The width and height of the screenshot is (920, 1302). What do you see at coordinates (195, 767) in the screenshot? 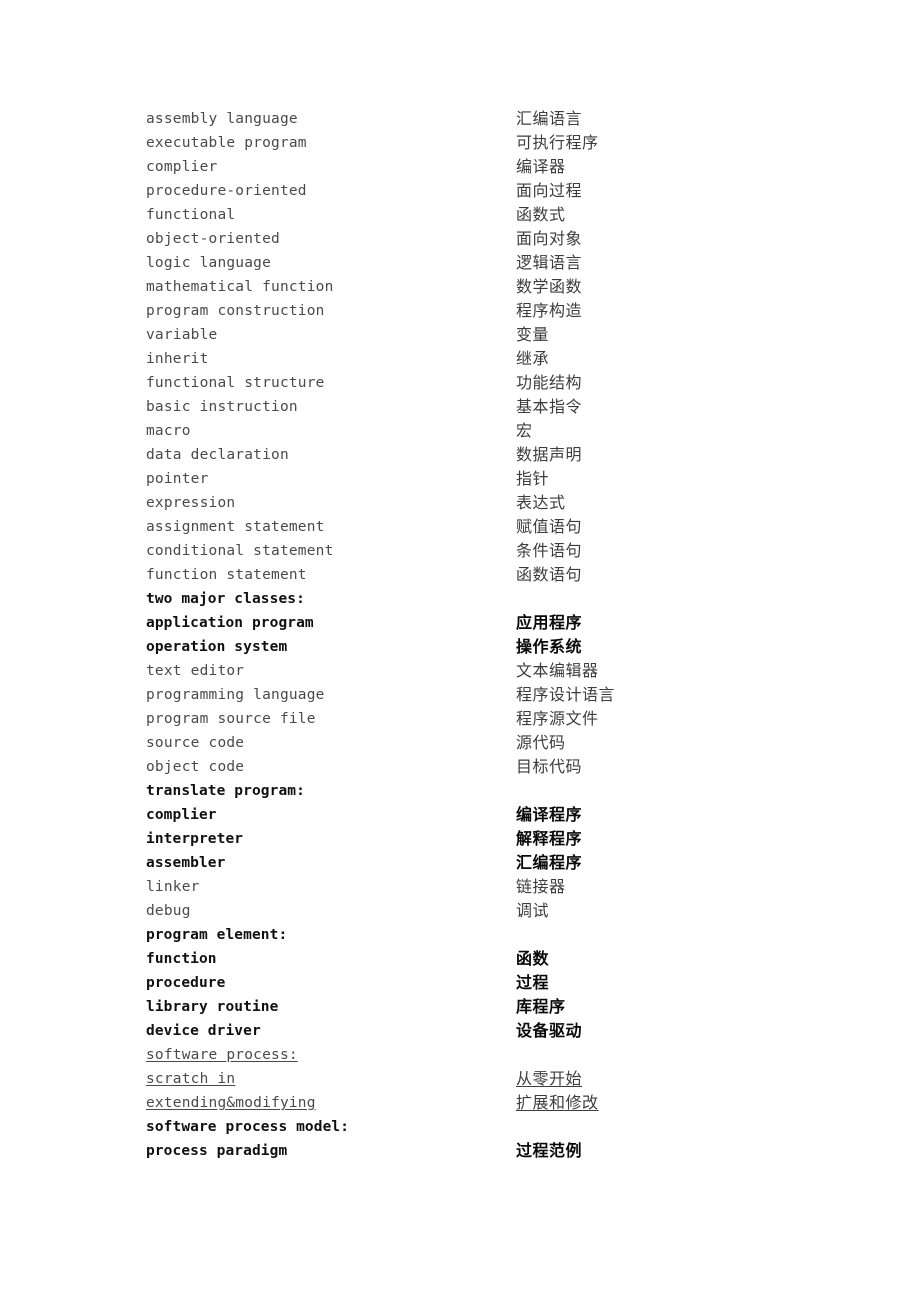
I see `term-english: object code` at bounding box center [195, 767].